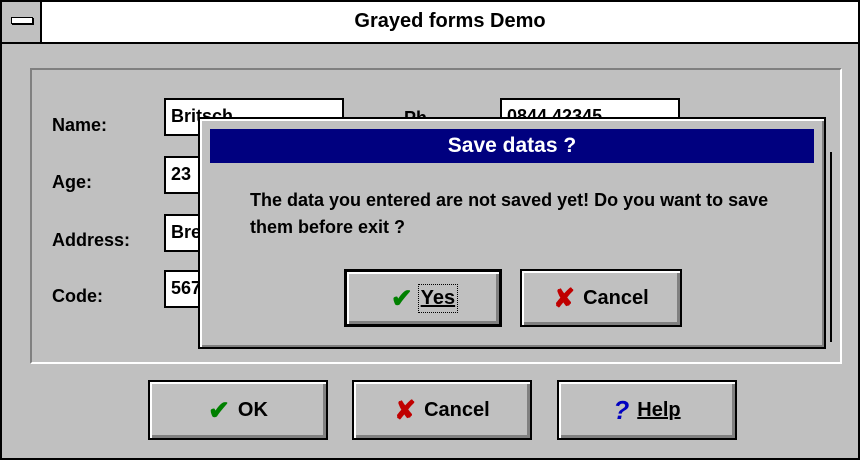 The height and width of the screenshot is (462, 863). I want to click on system-menu-icon, so click(22, 20).